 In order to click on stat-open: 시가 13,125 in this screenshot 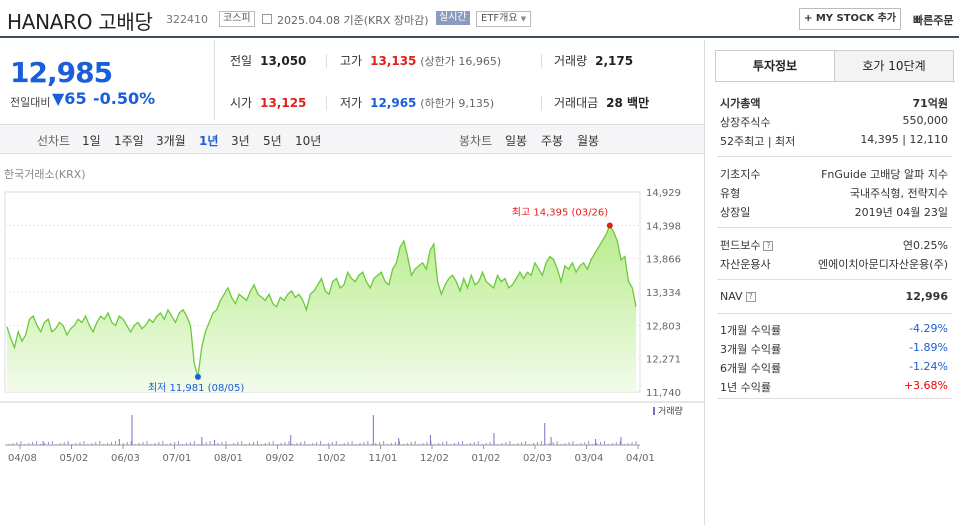, I will do `click(268, 103)`.